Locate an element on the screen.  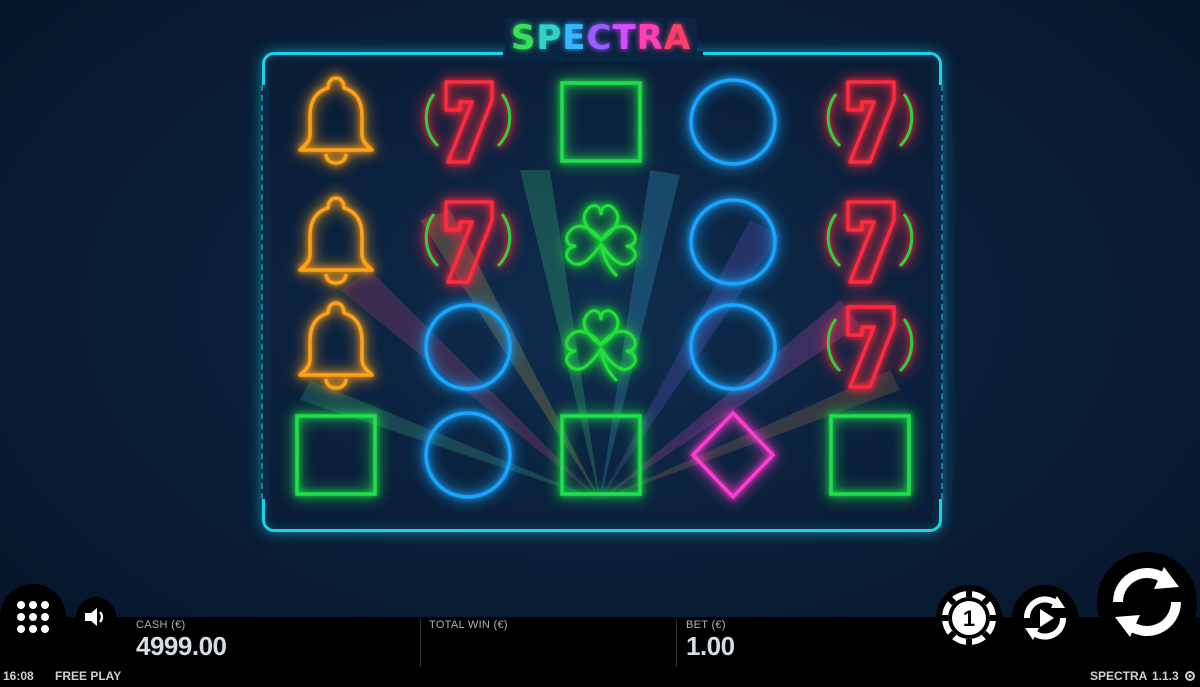
bet-value: 1.00 is located at coordinates (710, 646).